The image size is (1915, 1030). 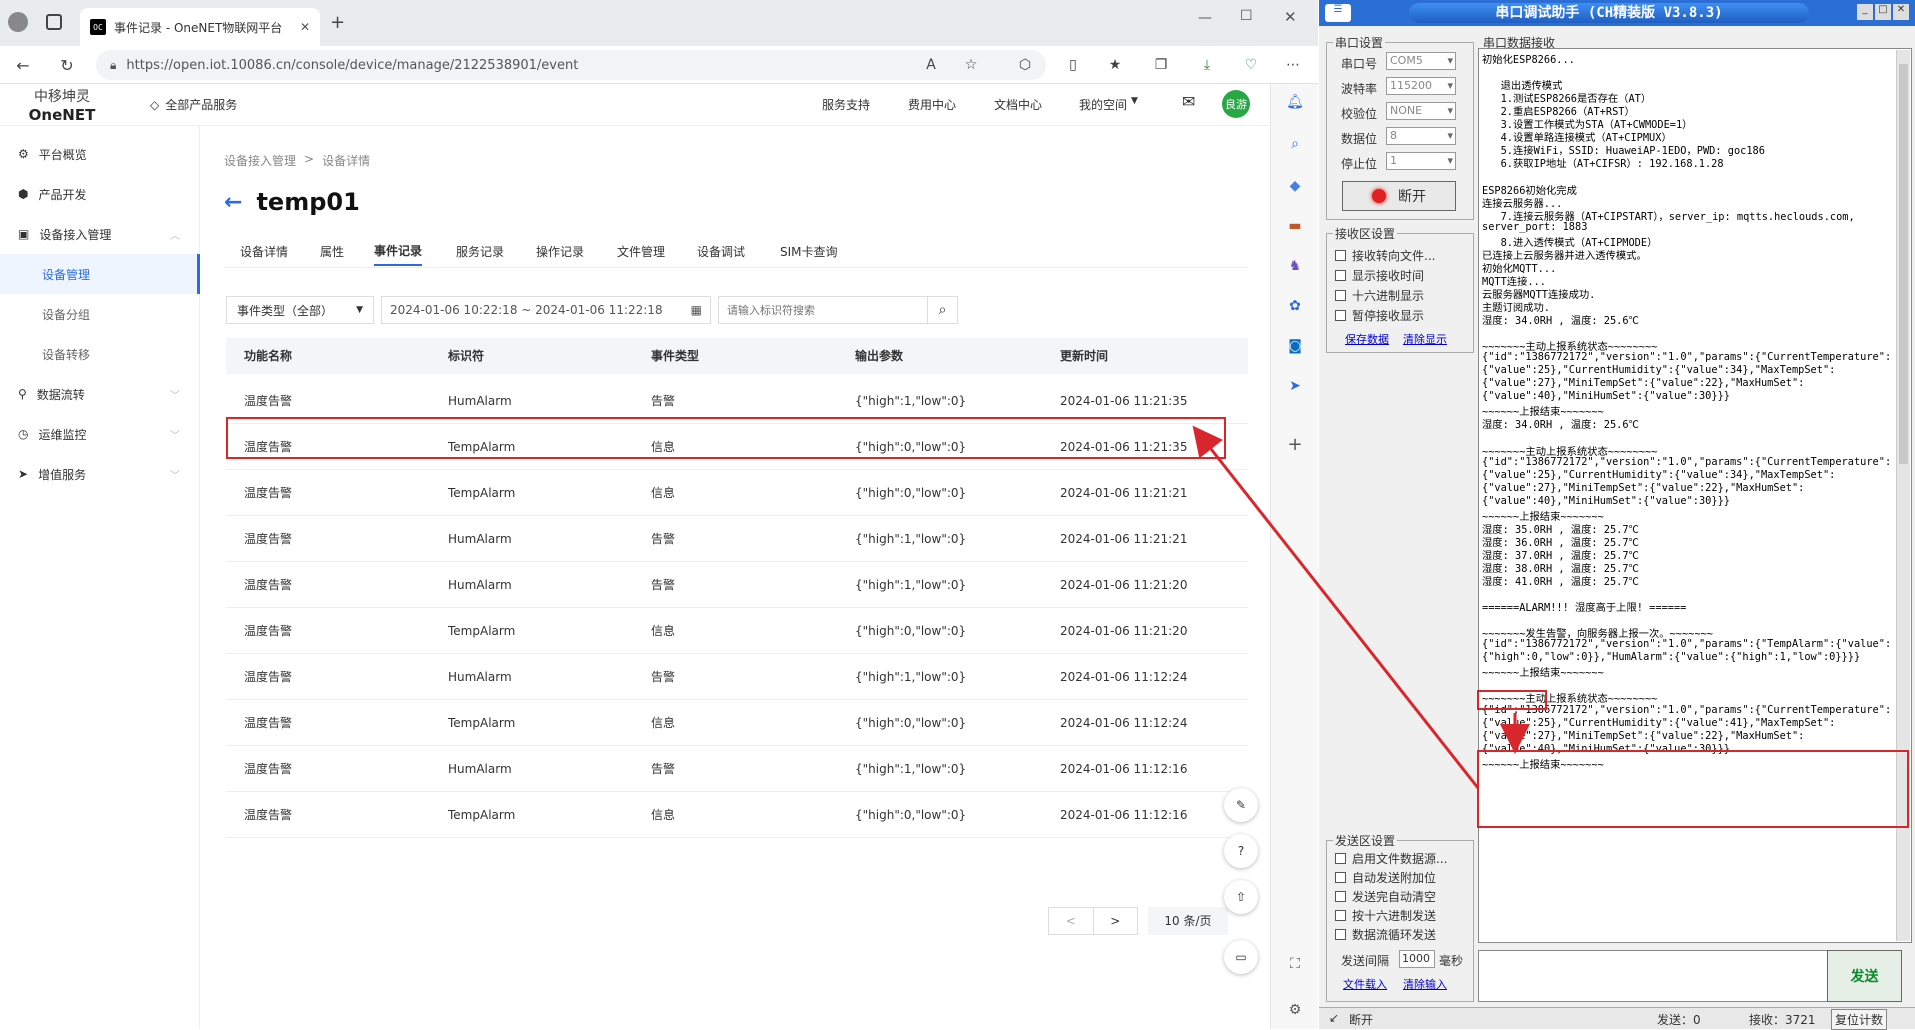 I want to click on annotation-arrow-to-table, so click(x=1336, y=607).